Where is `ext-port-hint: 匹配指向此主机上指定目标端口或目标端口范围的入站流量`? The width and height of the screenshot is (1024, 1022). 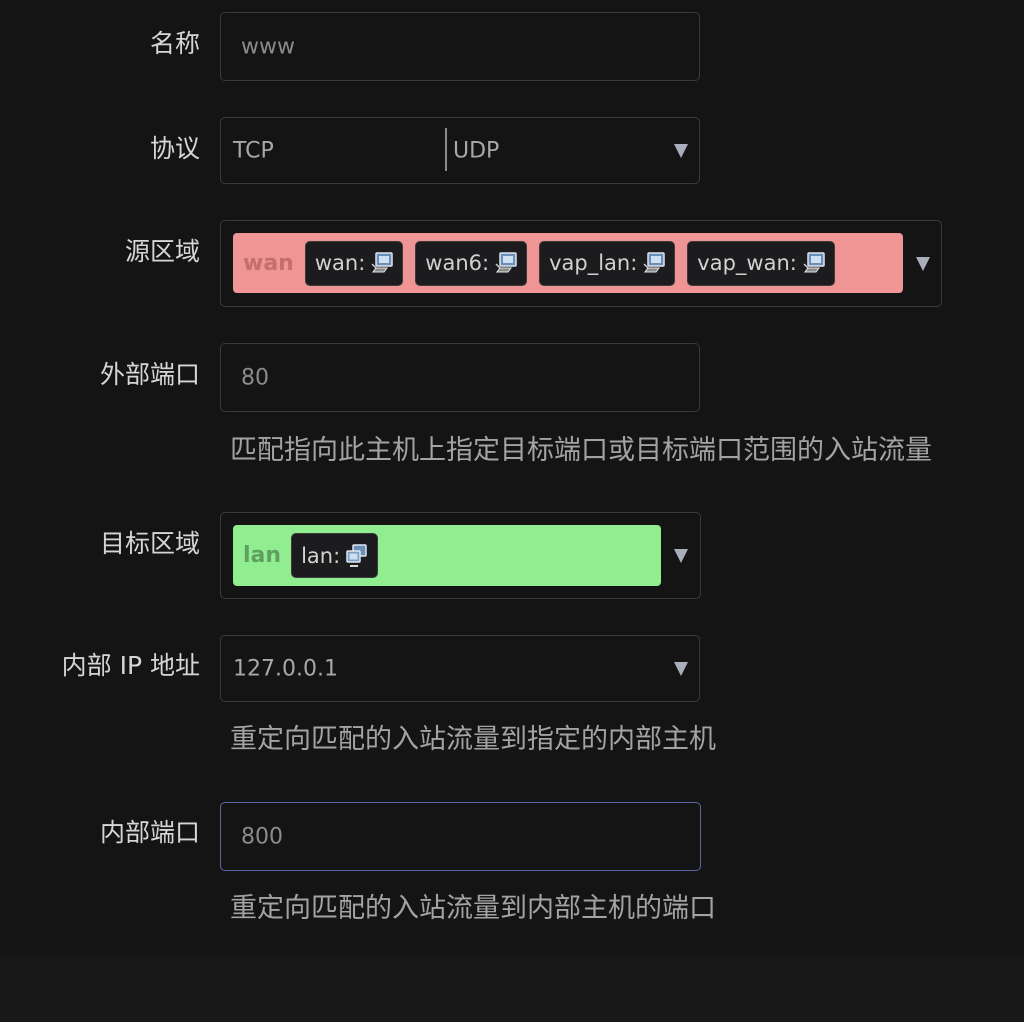
ext-port-hint: 匹配指向此主机上指定目标端口或目标端口范围的入站流量 is located at coordinates (581, 450).